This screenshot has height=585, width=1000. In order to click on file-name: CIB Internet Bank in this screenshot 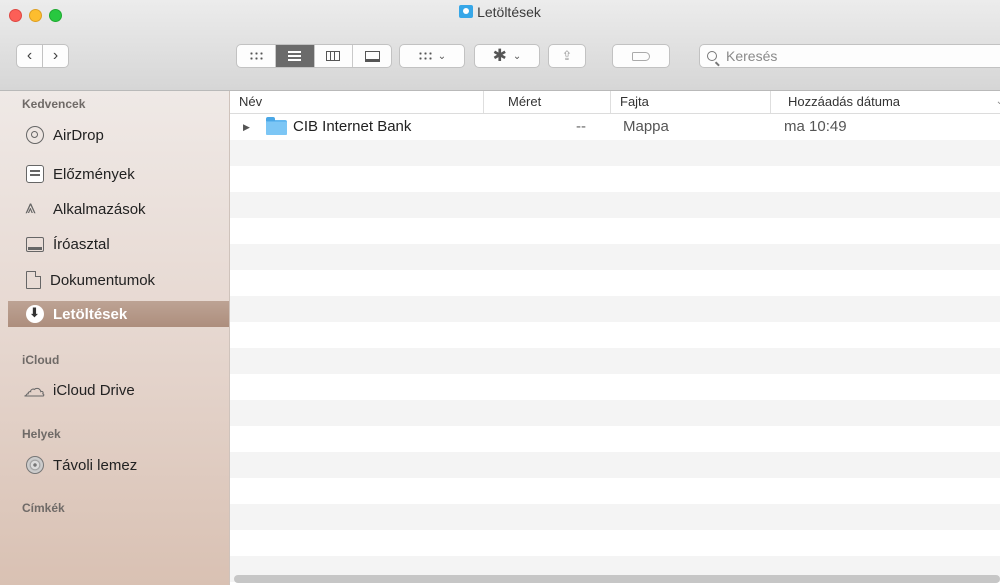, I will do `click(352, 126)`.